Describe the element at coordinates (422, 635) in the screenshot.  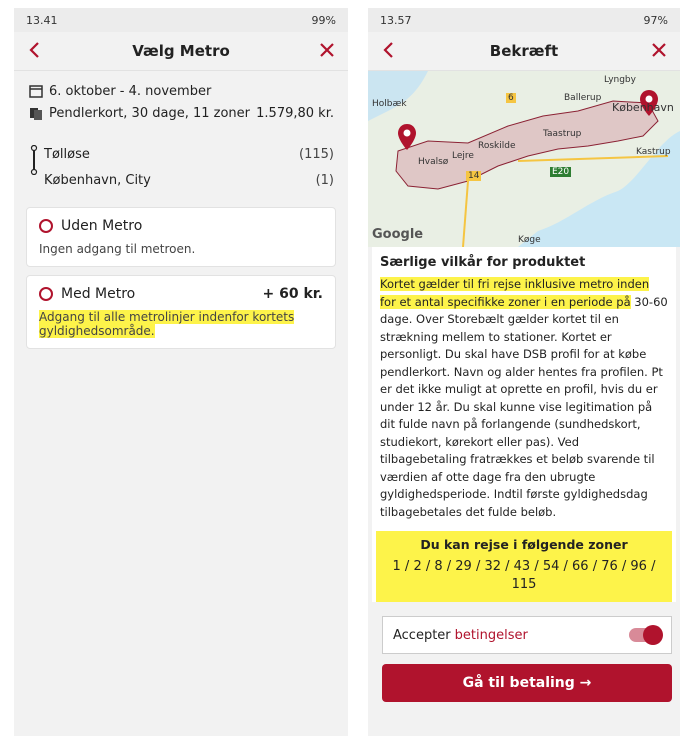
I see `accept-label: Accepter` at that location.